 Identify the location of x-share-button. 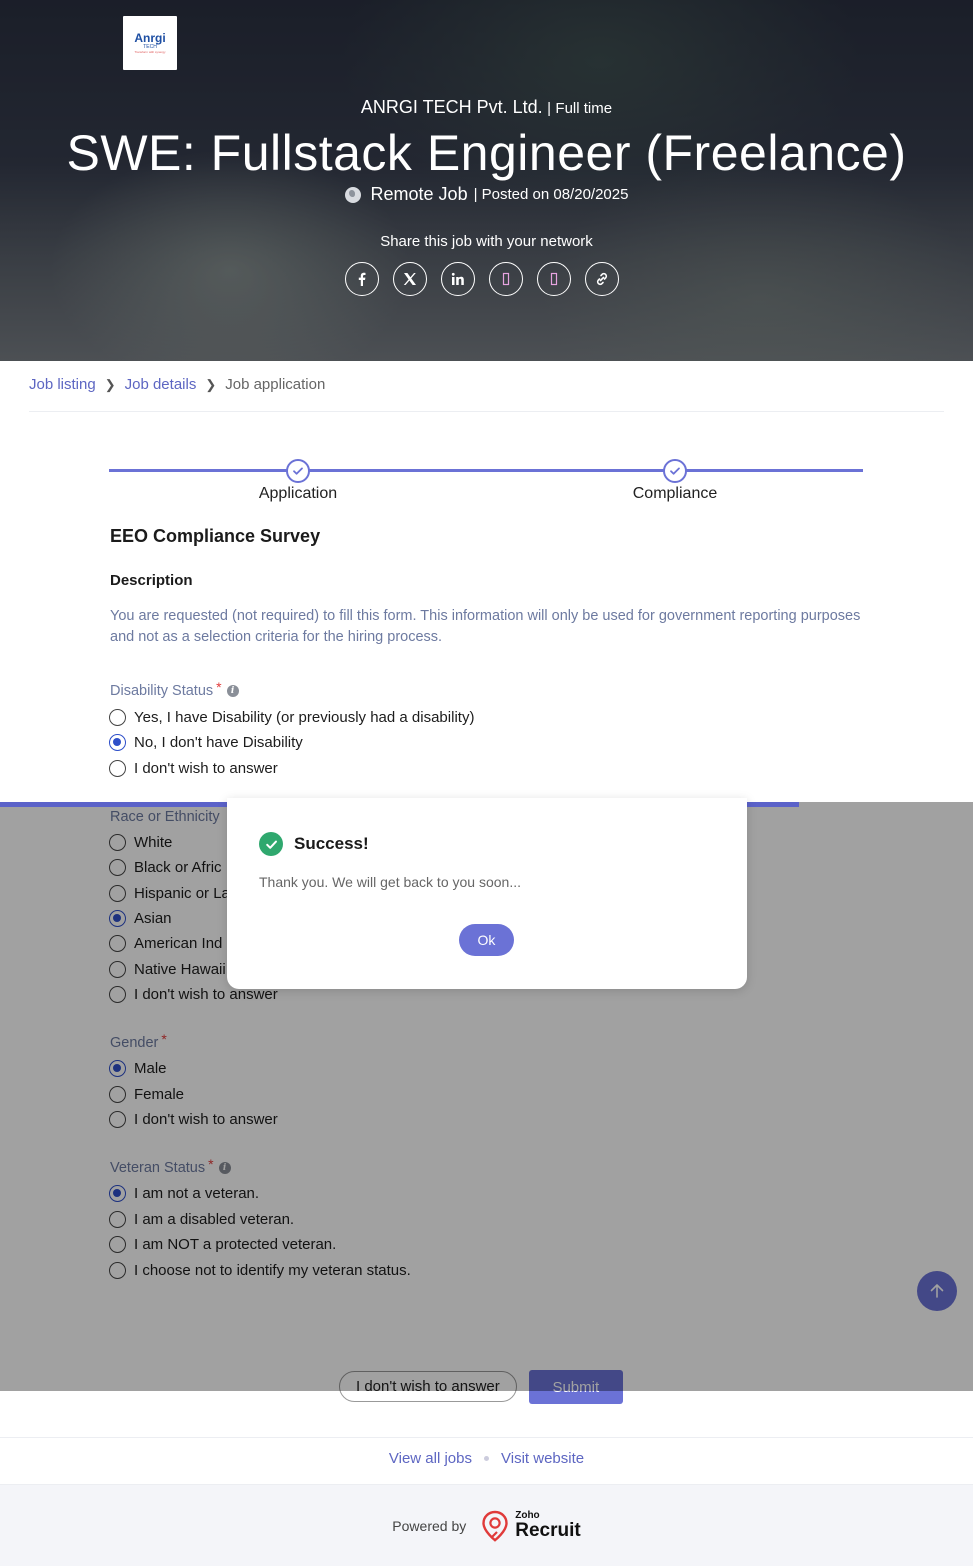
(410, 279).